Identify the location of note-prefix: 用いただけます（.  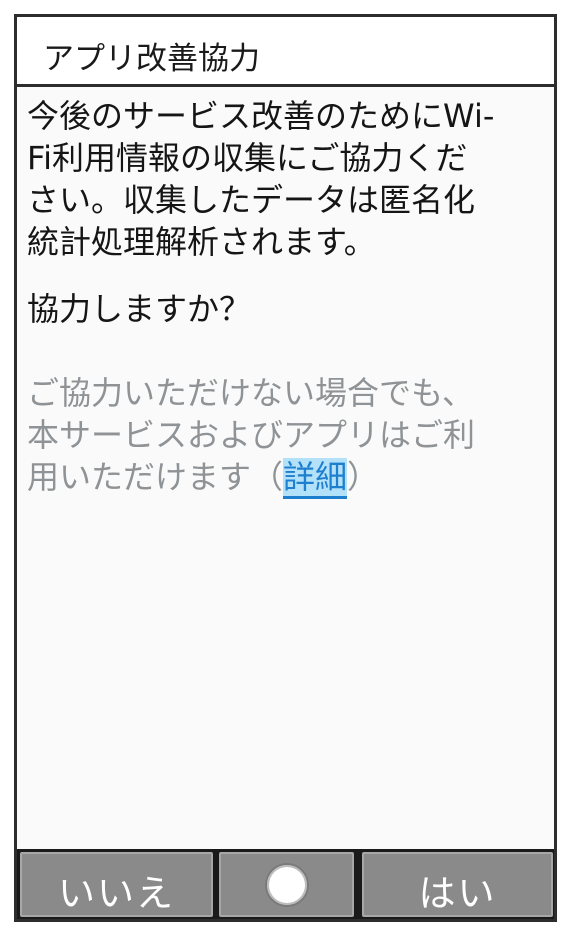
(155, 477).